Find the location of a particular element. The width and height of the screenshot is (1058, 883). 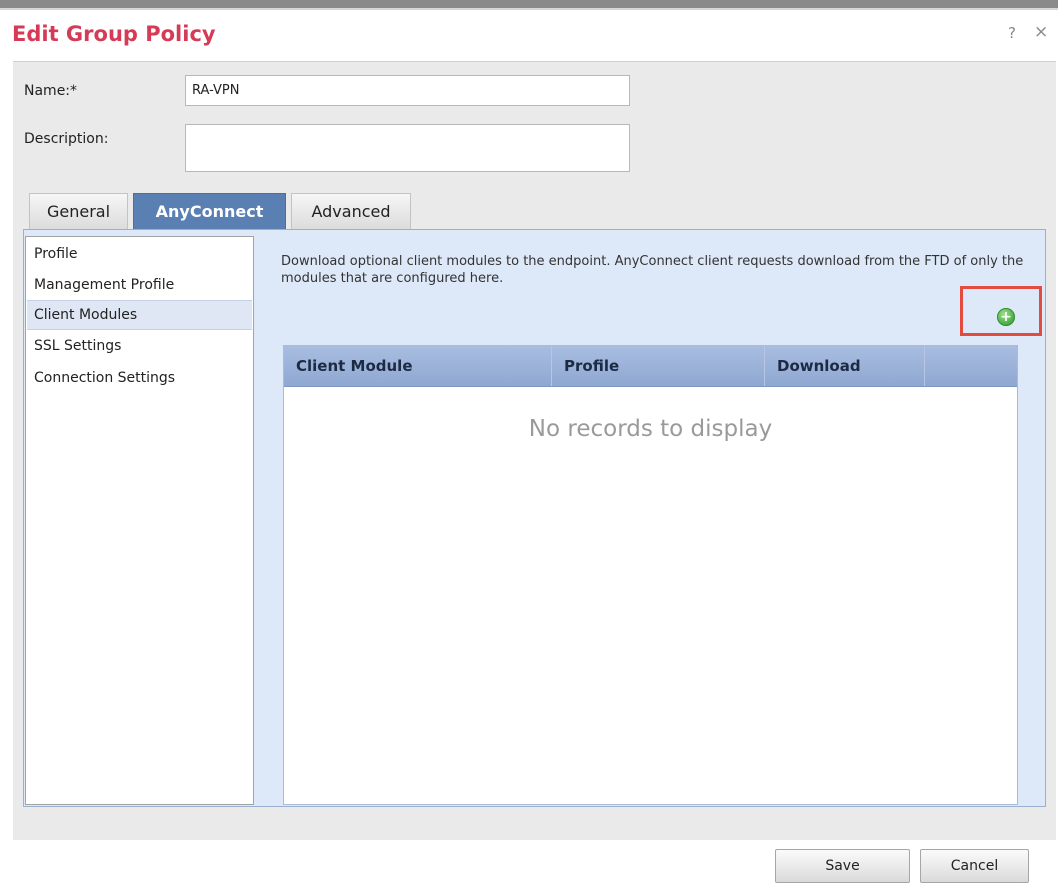

sidebar-item-ssl-settings: SSL Settings is located at coordinates (139, 346).